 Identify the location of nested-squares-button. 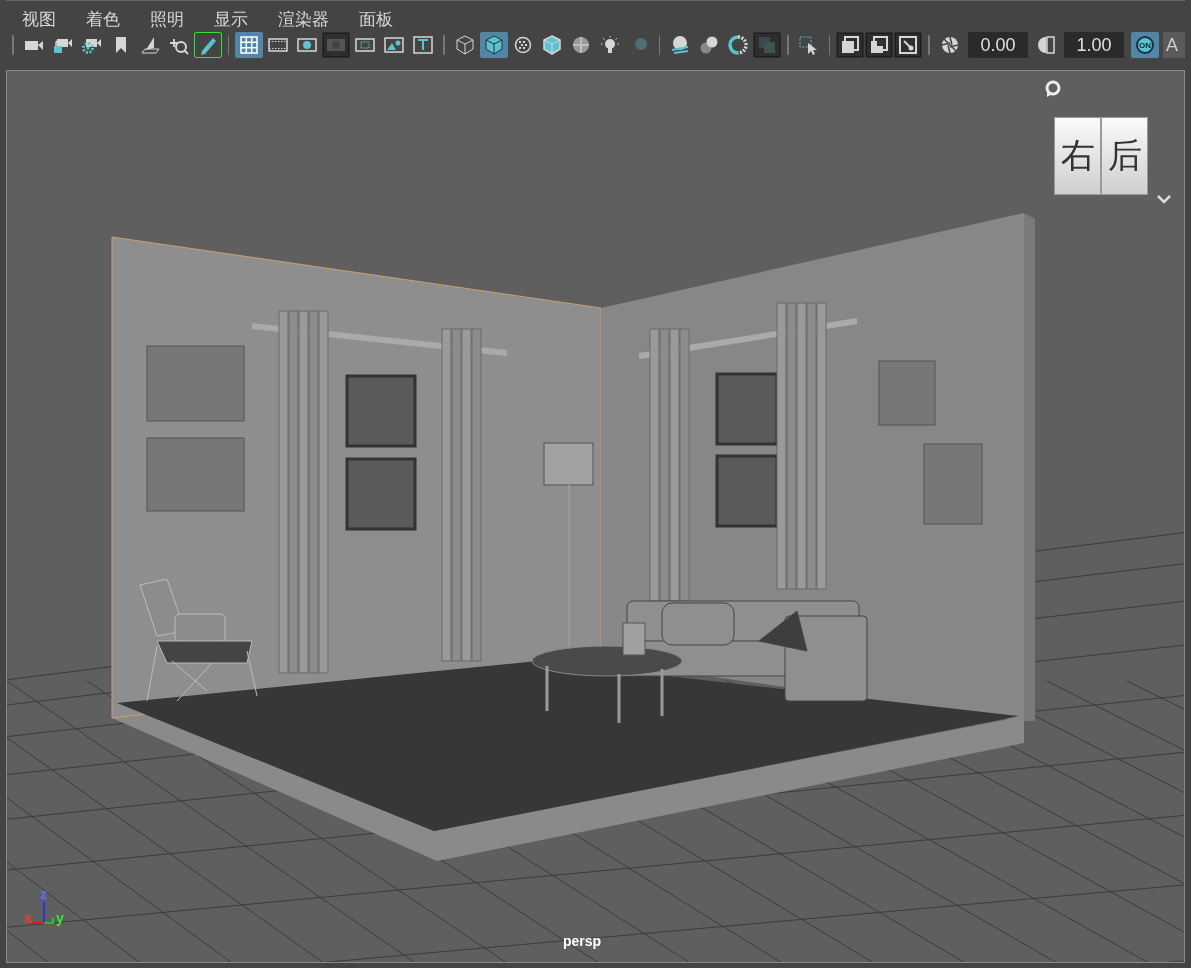
(879, 45).